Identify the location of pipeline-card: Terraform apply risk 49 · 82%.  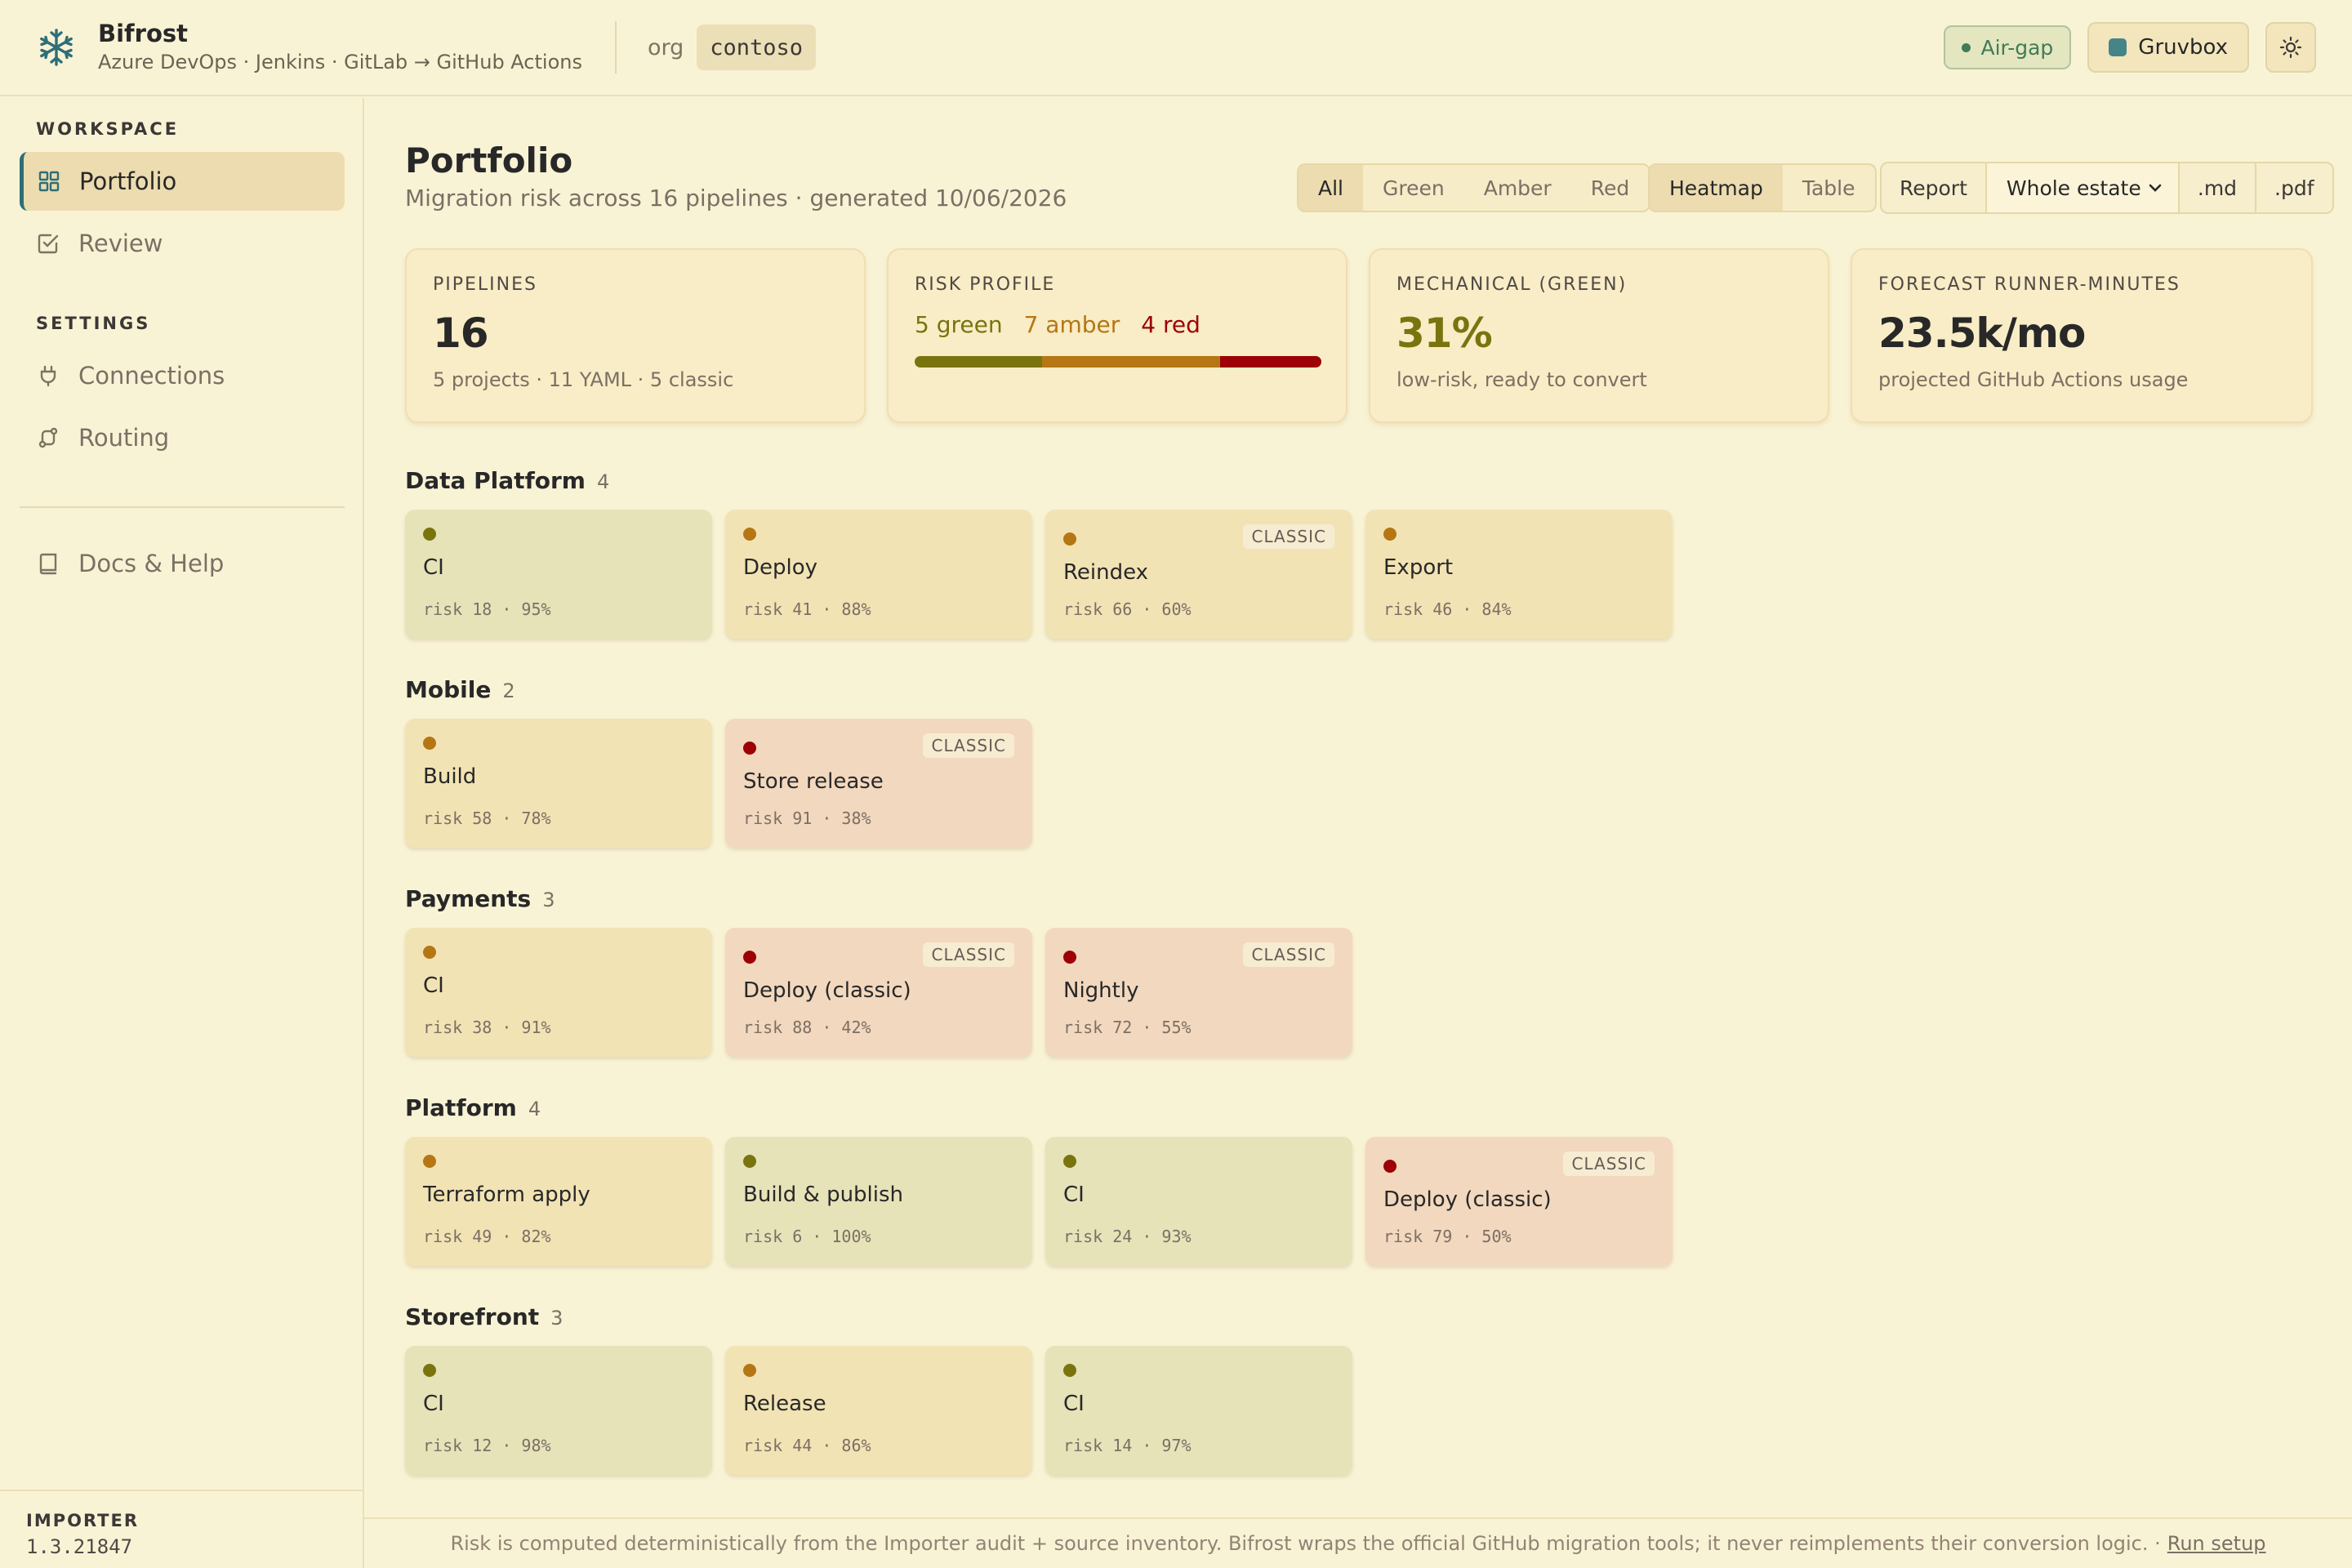
(558, 1201).